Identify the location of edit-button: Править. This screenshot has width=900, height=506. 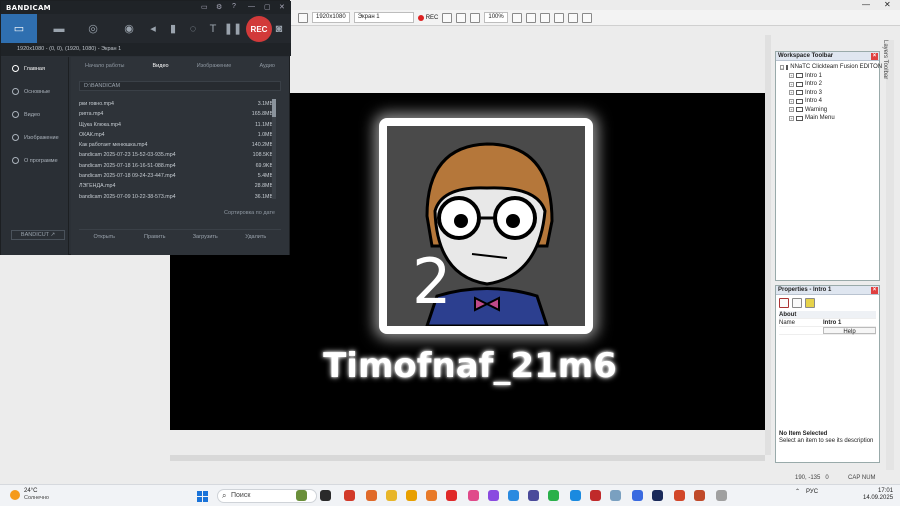
(154, 236).